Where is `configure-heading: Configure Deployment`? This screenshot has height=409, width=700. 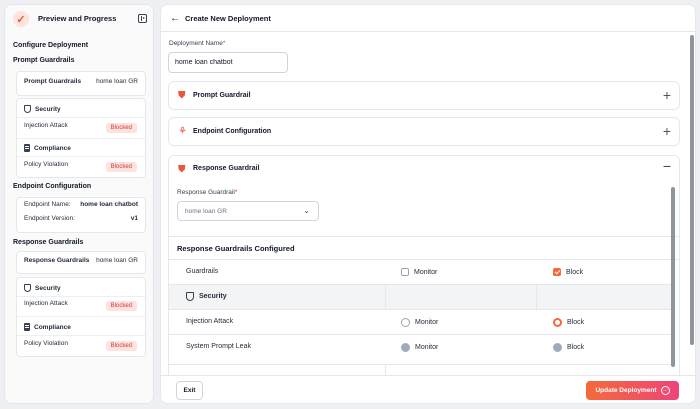 configure-heading: Configure Deployment is located at coordinates (51, 45).